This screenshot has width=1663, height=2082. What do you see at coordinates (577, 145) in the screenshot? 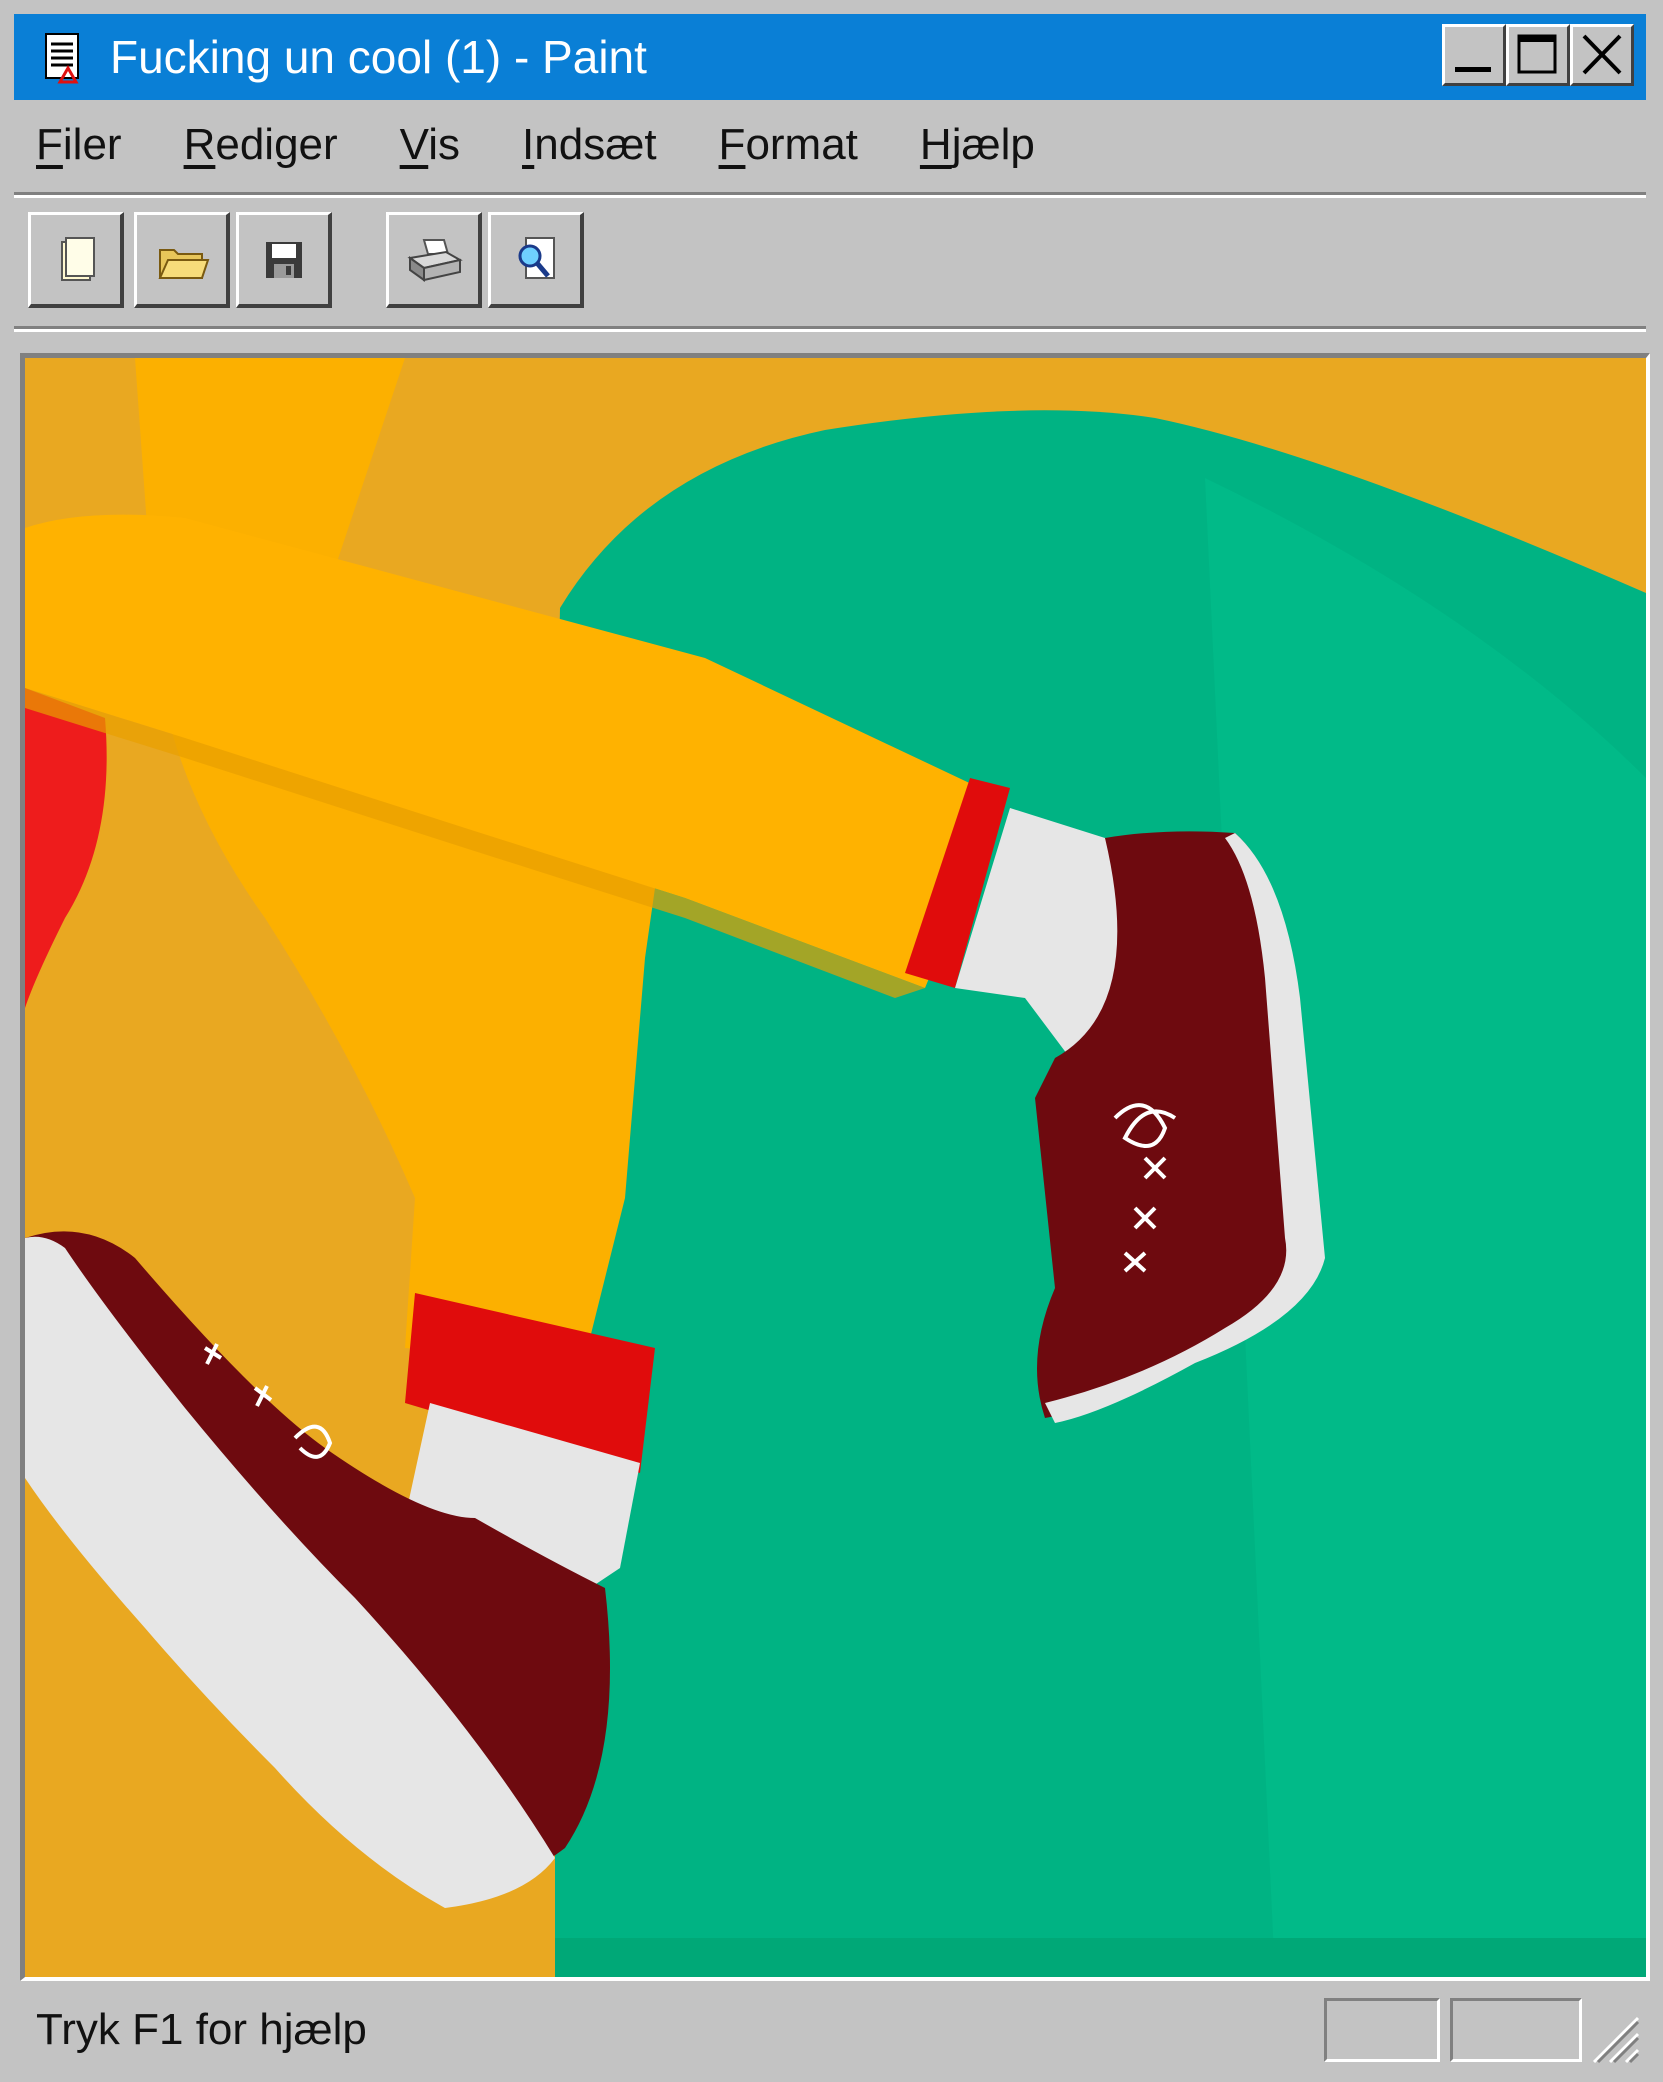
I see `menu-indsaet: Indsæt` at bounding box center [577, 145].